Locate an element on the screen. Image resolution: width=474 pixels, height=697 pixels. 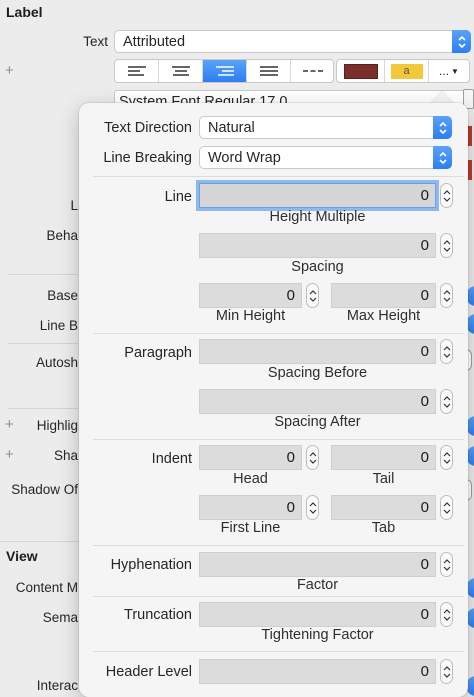
interaction-label: Interac is located at coordinates (57, 685).